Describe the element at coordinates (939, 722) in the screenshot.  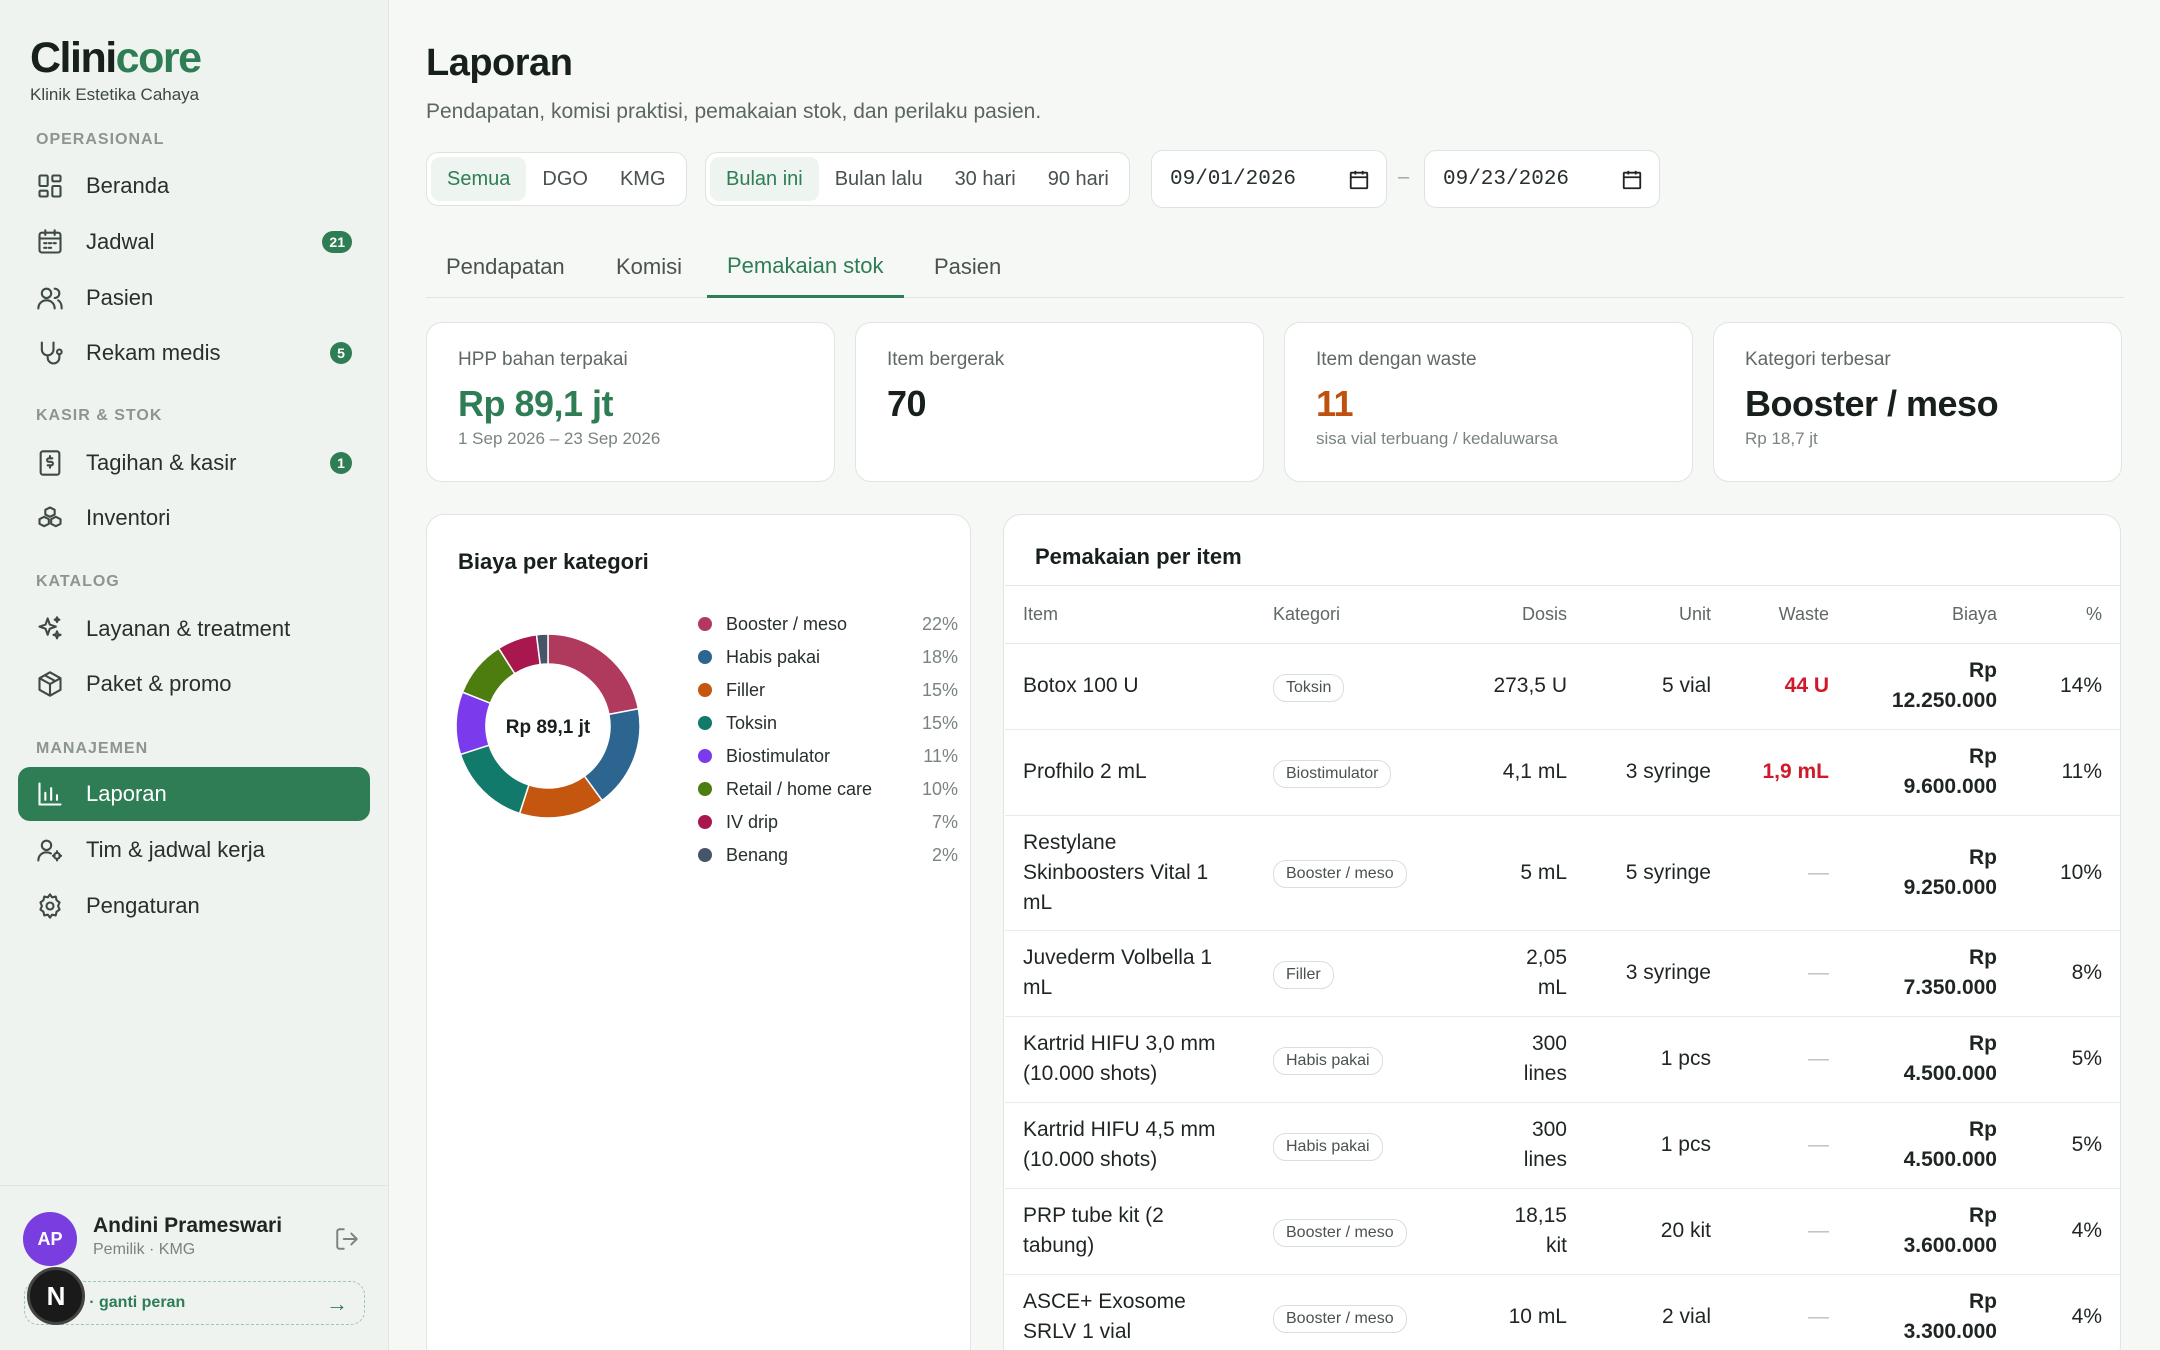
I see `legend-value: 15%` at that location.